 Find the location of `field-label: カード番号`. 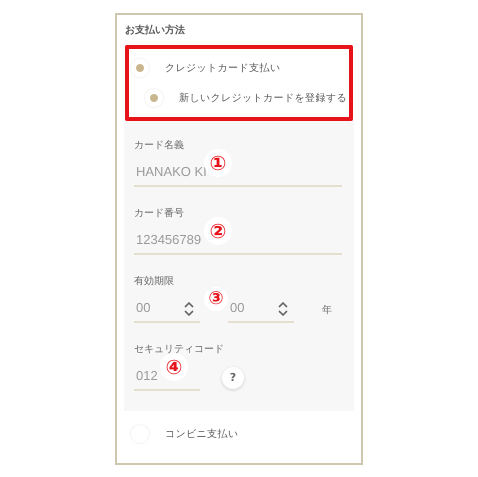

field-label: カード番号 is located at coordinates (159, 213).